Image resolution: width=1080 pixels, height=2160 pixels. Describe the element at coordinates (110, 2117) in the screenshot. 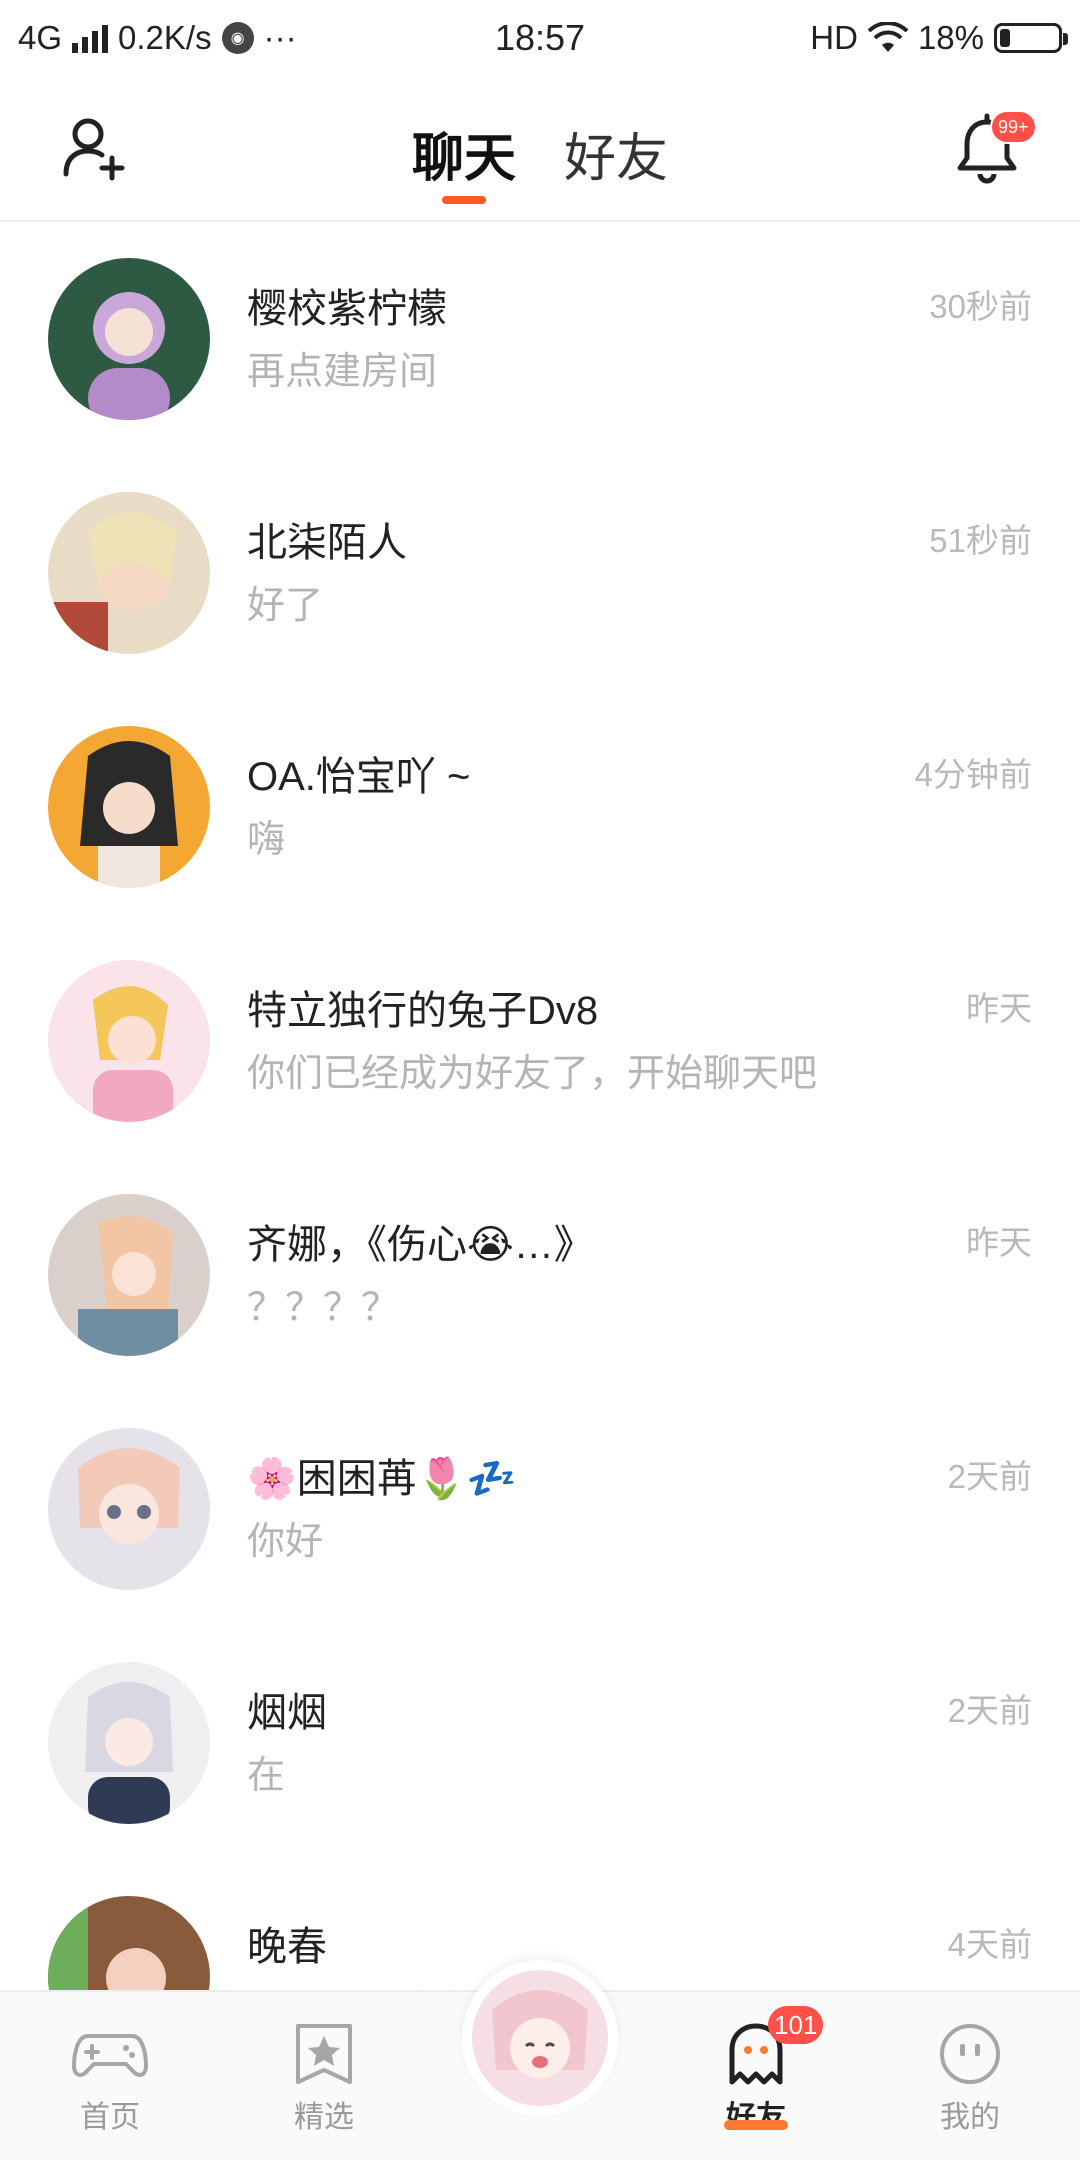

I see `nav-home-label: 首页` at that location.